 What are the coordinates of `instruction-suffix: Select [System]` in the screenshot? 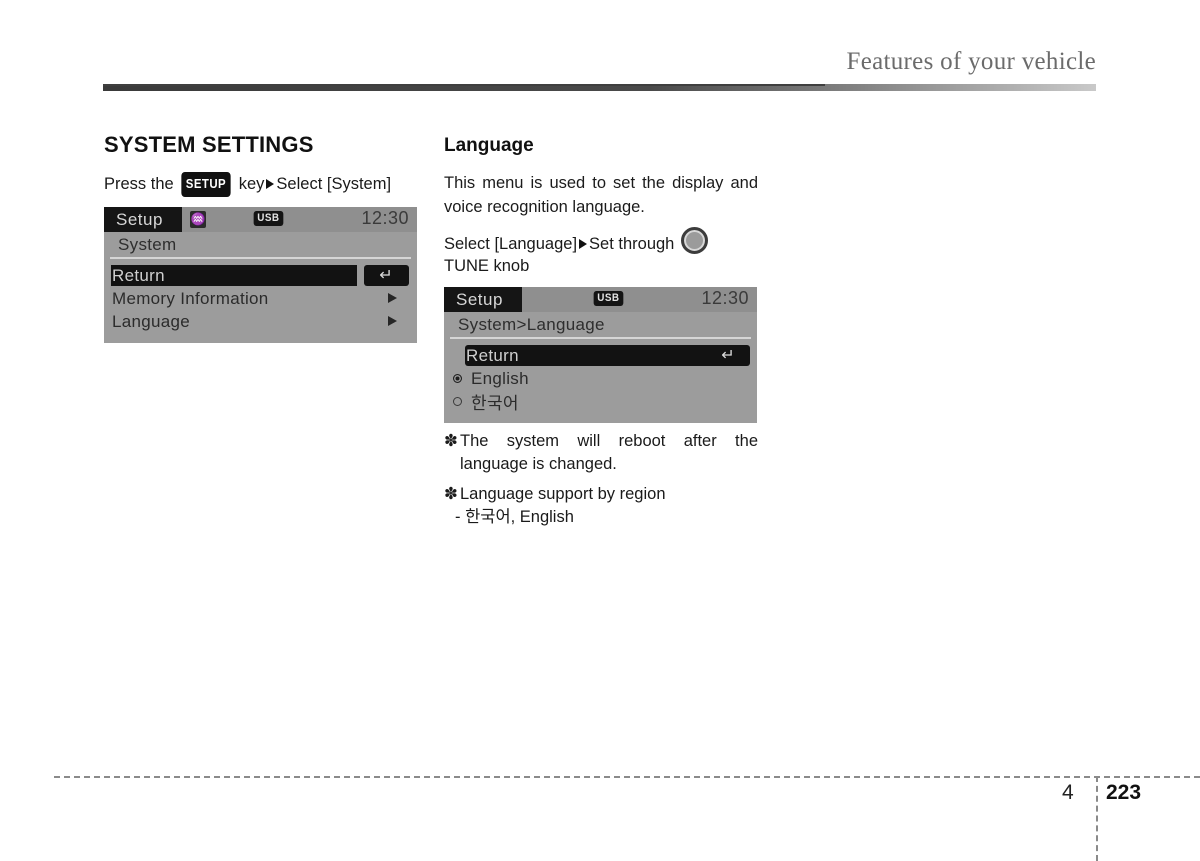 It's located at (334, 184).